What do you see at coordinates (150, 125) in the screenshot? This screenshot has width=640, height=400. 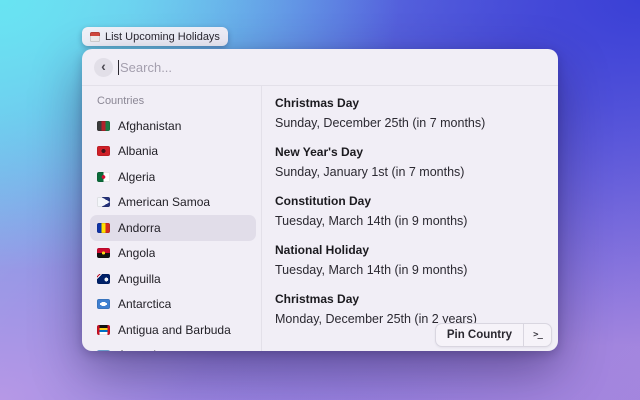 I see `list-item-label: Afghanistan` at bounding box center [150, 125].